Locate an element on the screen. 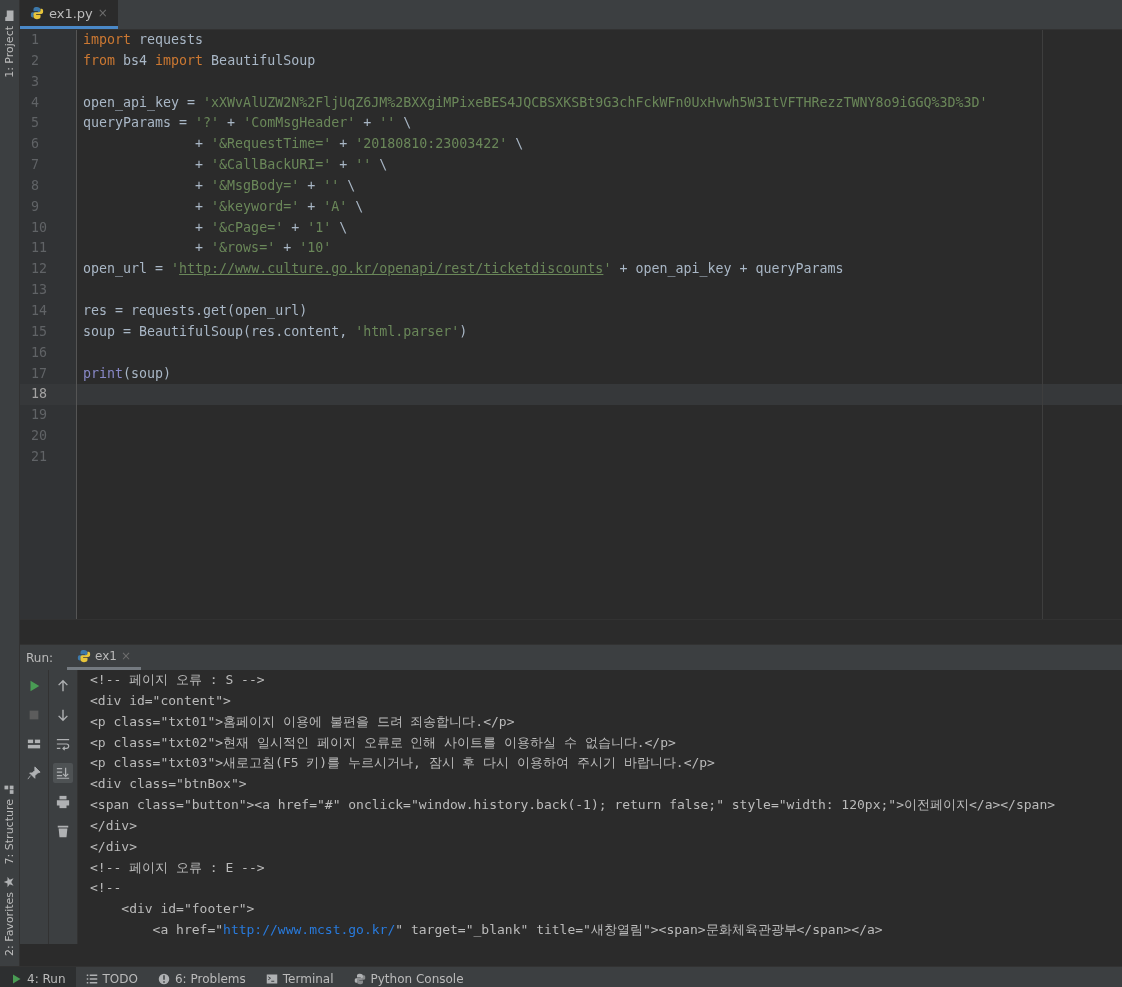  down-arrow-icon is located at coordinates (63, 715).